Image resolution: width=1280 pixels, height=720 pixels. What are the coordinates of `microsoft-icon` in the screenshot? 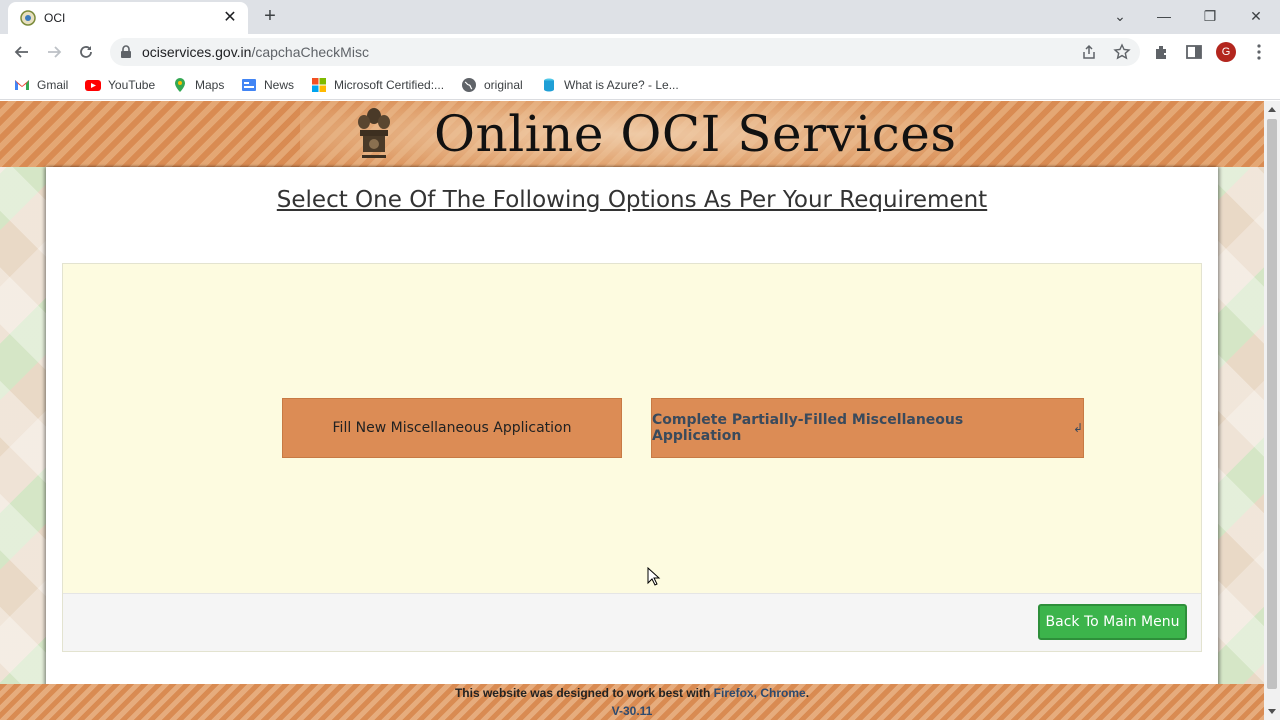 It's located at (319, 85).